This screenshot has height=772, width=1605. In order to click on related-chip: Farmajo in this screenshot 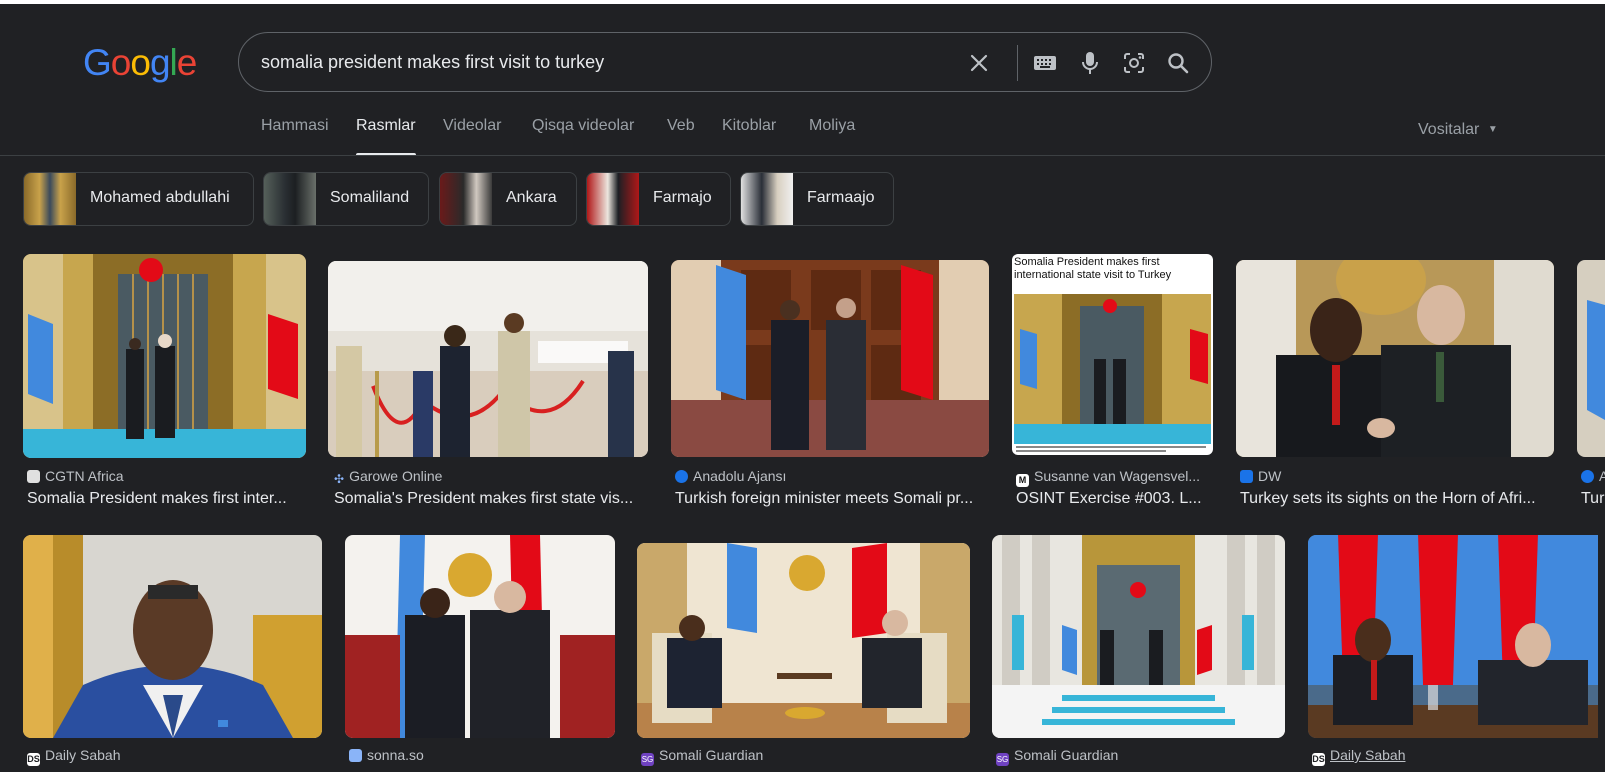, I will do `click(658, 199)`.